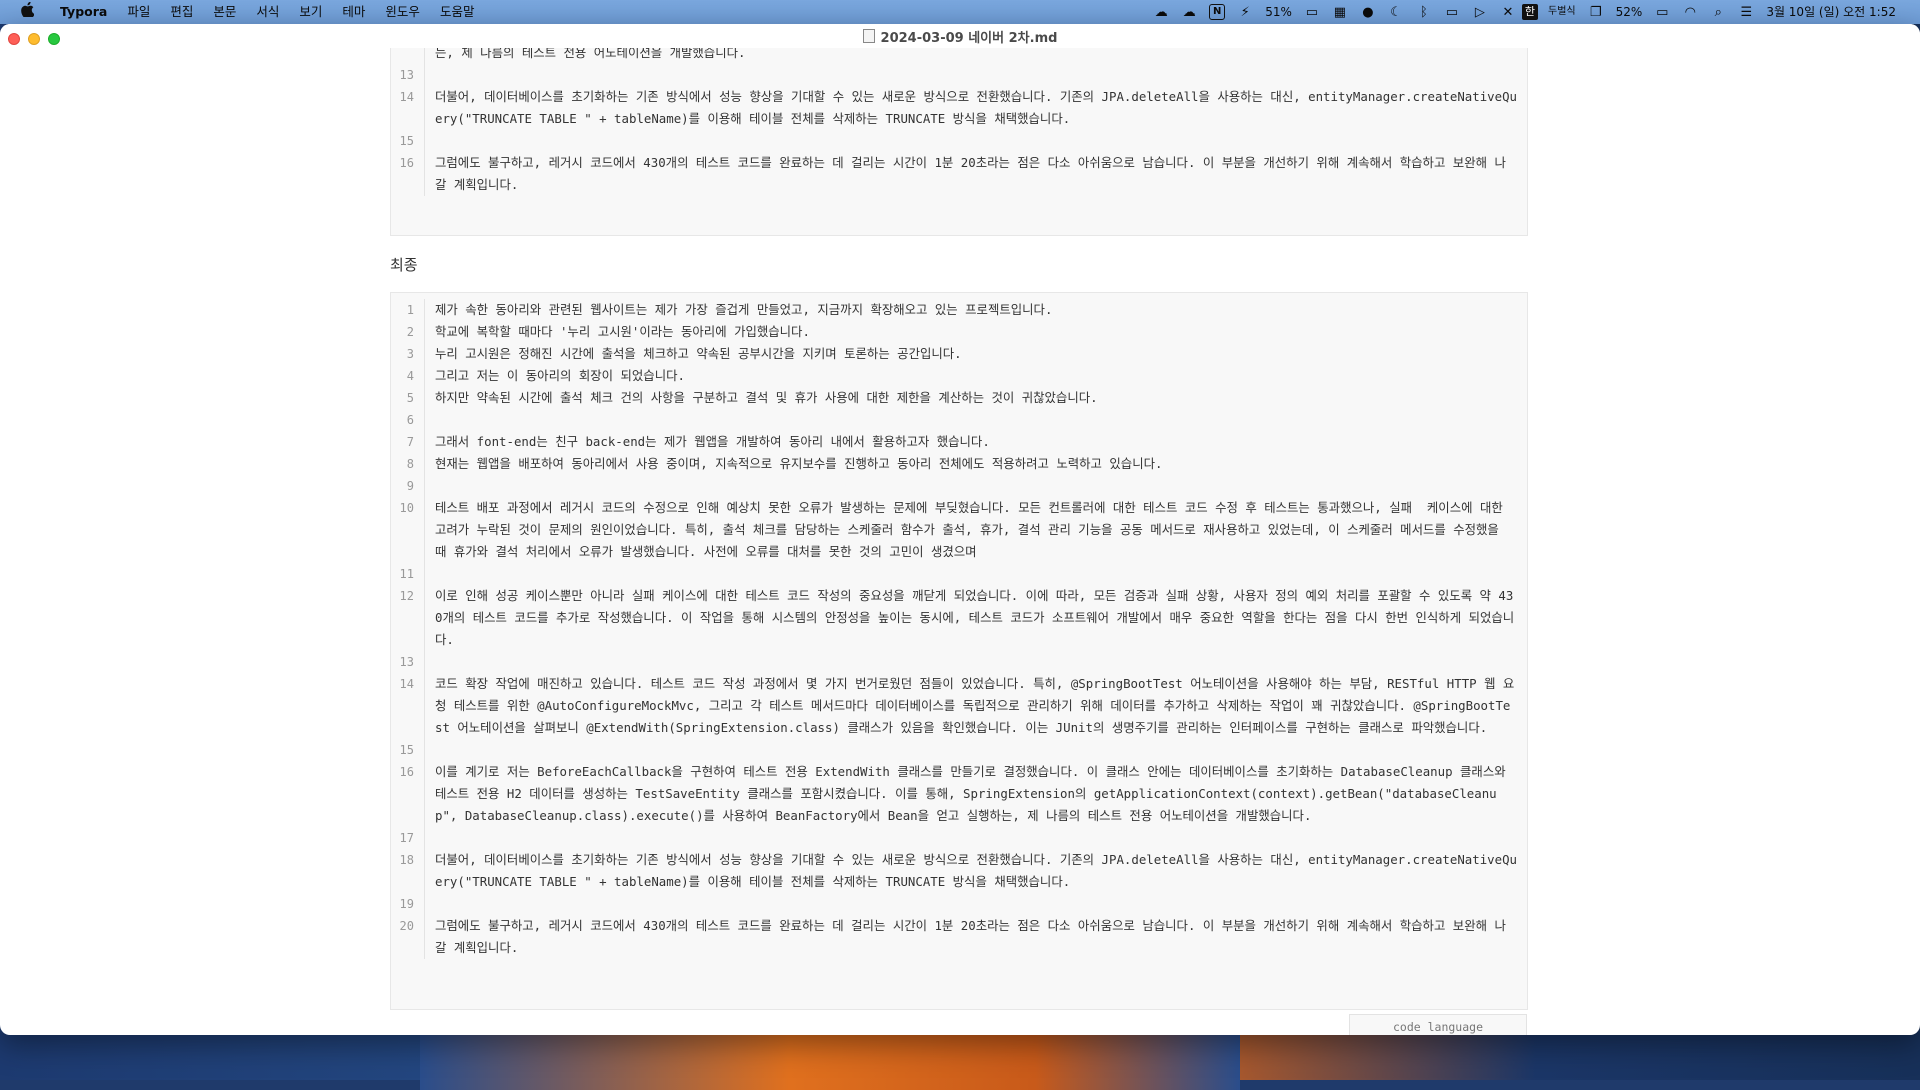 The height and width of the screenshot is (1090, 1920). Describe the element at coordinates (1718, 12) in the screenshot. I see `search-icon: ⌕` at that location.